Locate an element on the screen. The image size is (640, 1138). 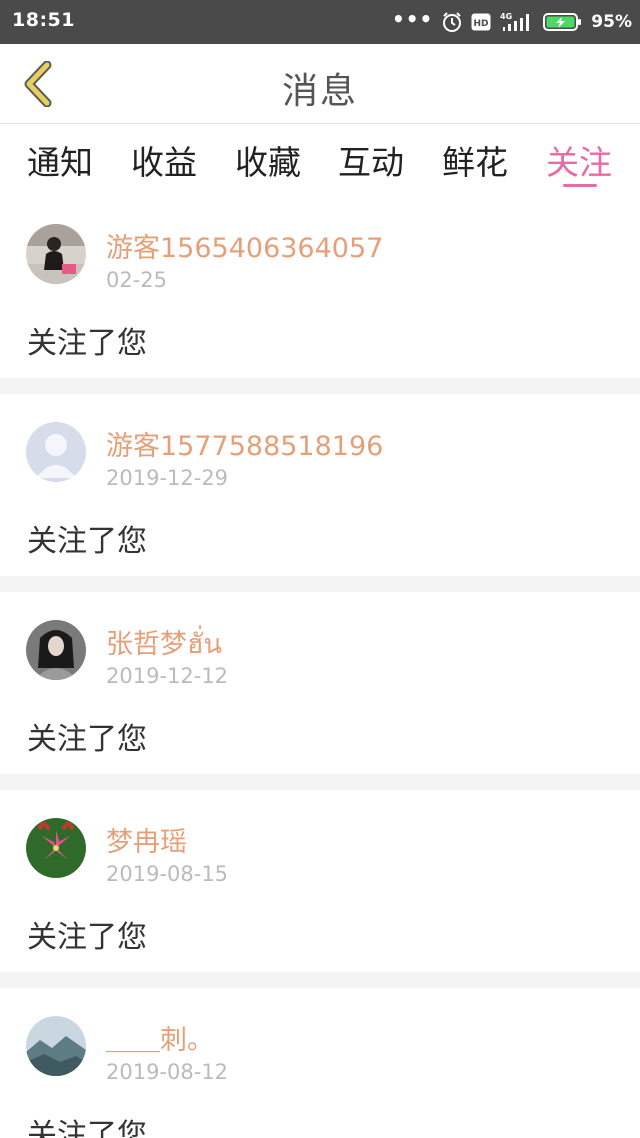
status-icons: ••• HD 4G 95% is located at coordinates (512, 22).